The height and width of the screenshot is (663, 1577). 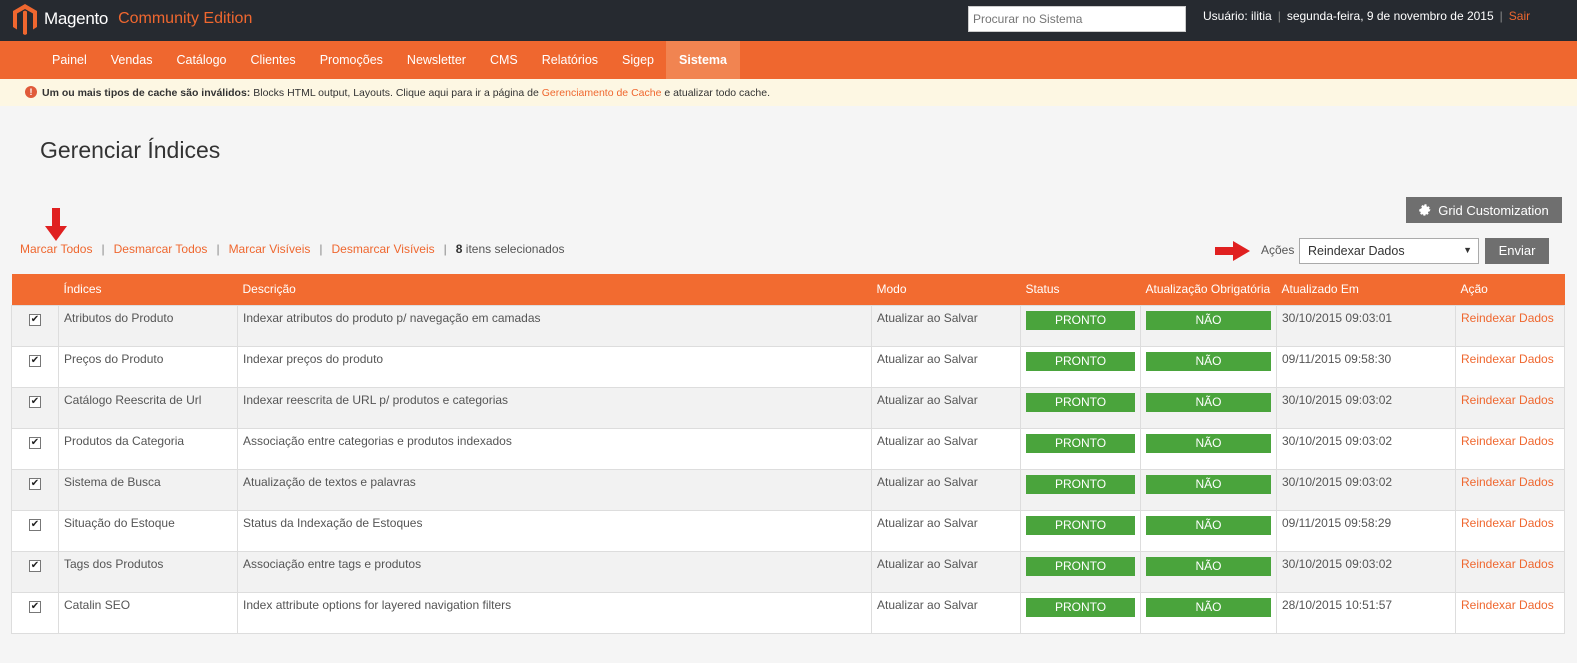 What do you see at coordinates (1080, 289) in the screenshot?
I see `col-status: Status` at bounding box center [1080, 289].